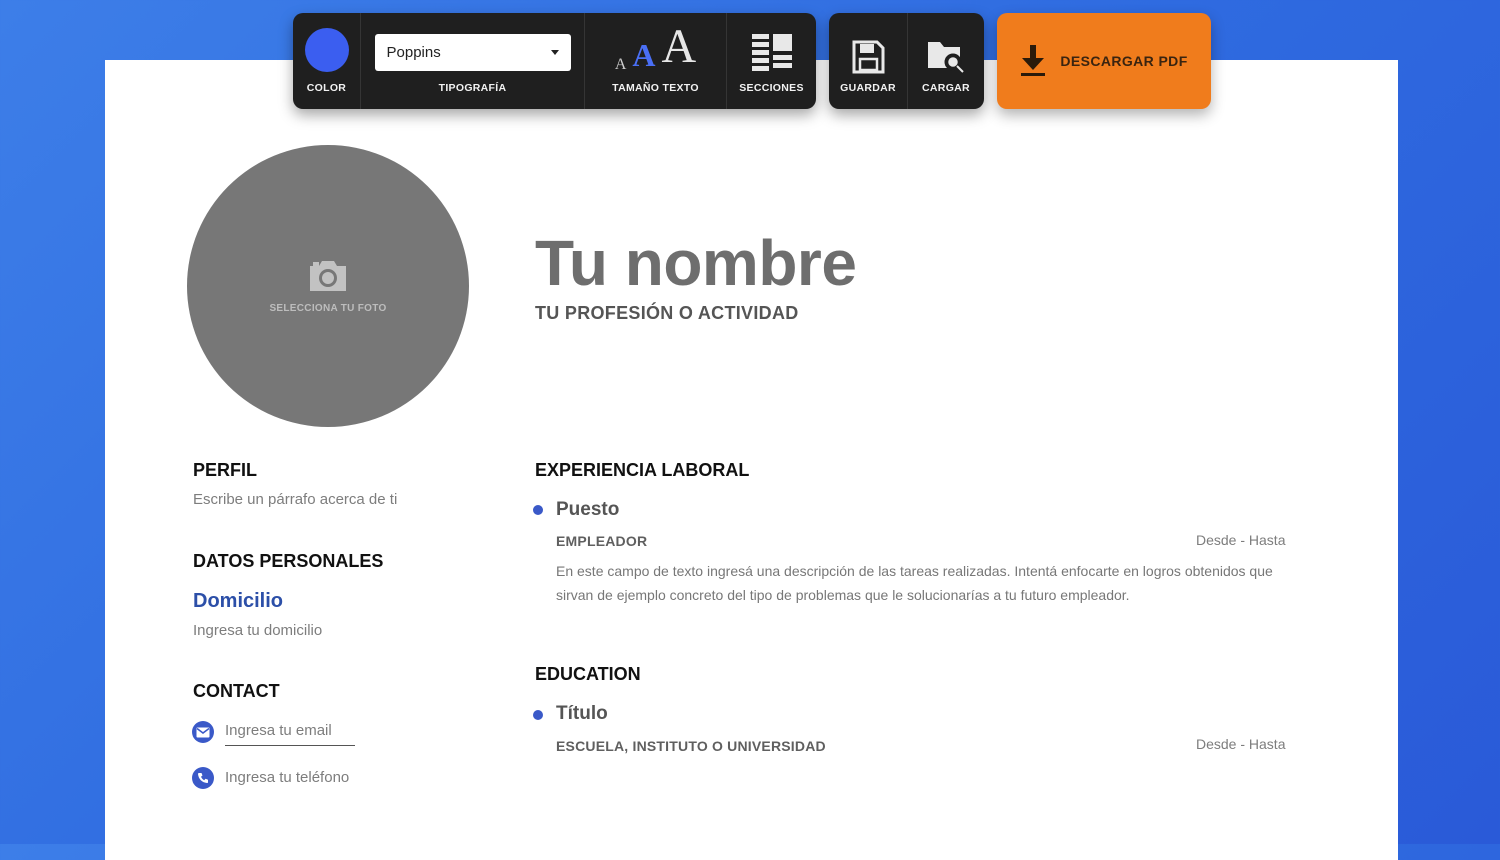 This screenshot has height=860, width=1500. Describe the element at coordinates (326, 50) in the screenshot. I see `color-swatch` at that location.